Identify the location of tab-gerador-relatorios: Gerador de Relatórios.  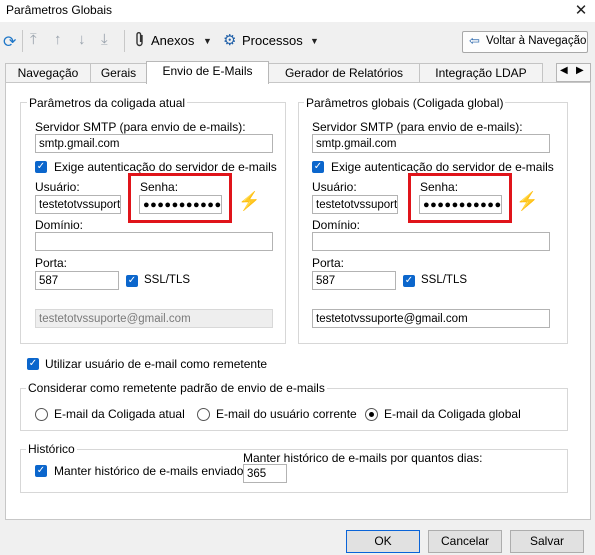
(344, 73).